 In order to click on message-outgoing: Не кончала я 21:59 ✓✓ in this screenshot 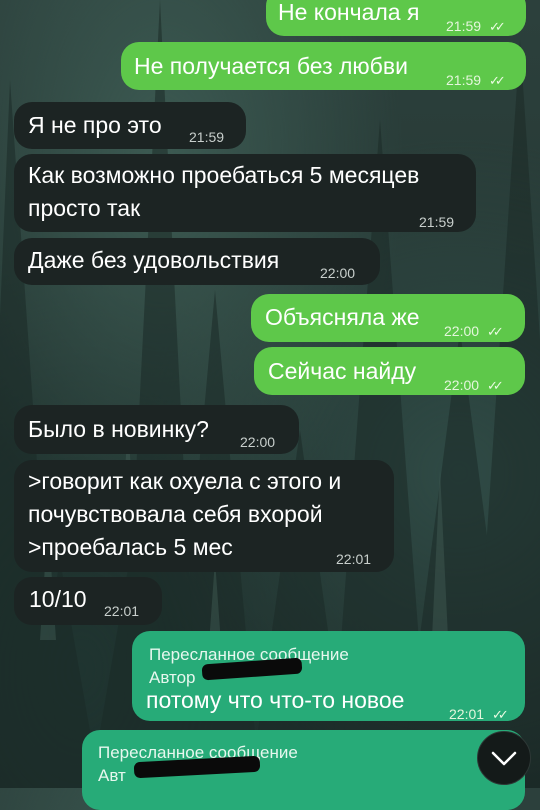, I will do `click(396, 18)`.